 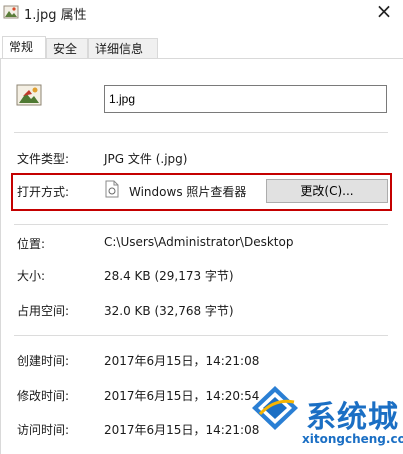 What do you see at coordinates (201, 58) in the screenshot?
I see `panel-border` at bounding box center [201, 58].